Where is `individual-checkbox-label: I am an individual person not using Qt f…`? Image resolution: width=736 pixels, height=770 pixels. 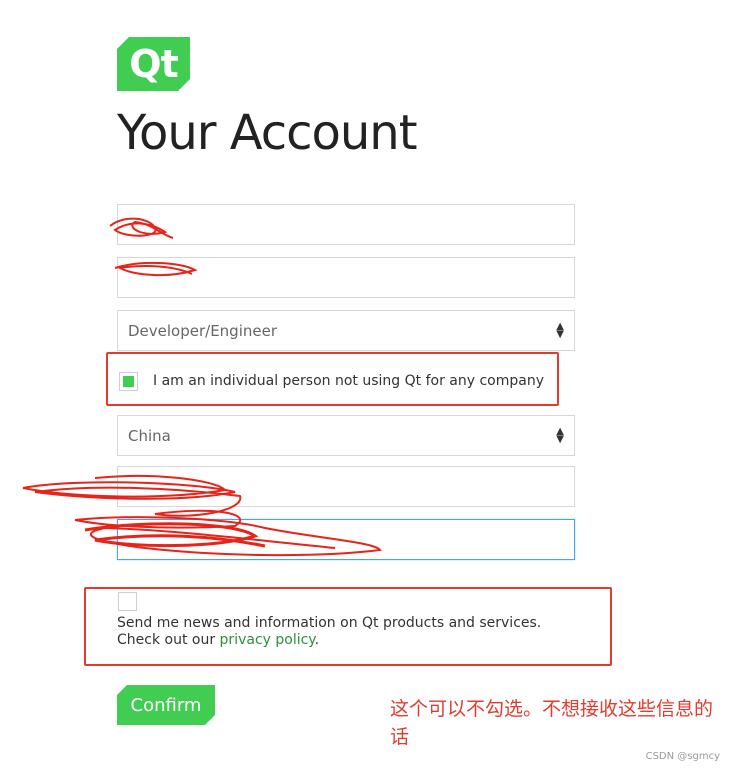 individual-checkbox-label: I am an individual person not using Qt f… is located at coordinates (348, 381).